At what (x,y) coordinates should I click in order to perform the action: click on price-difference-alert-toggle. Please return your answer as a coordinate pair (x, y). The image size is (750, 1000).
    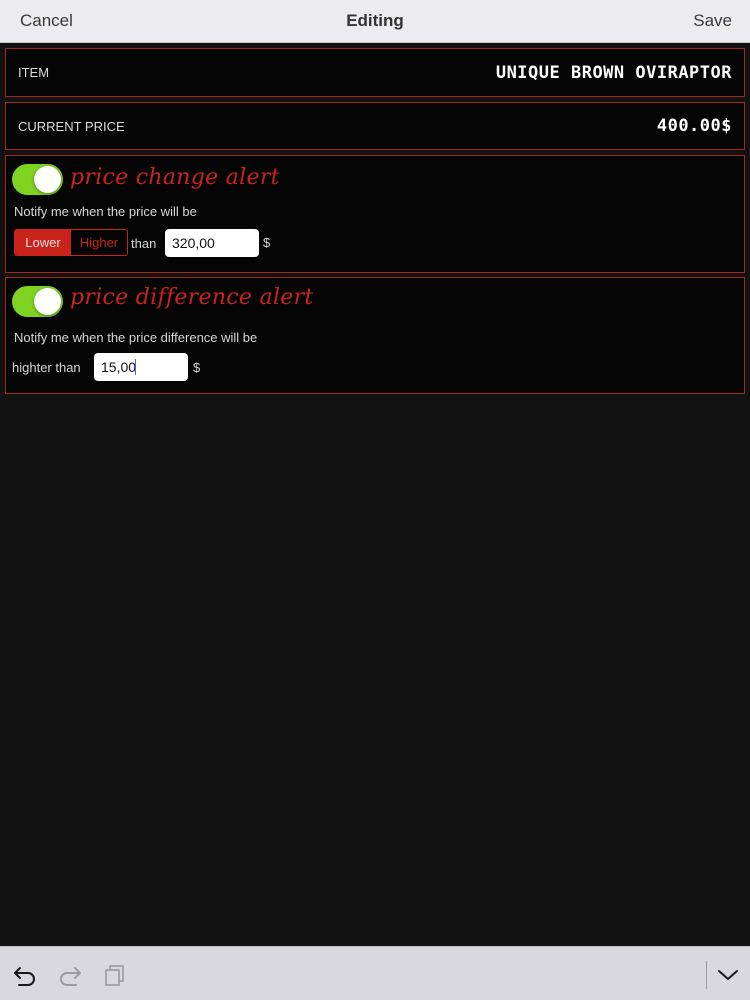
    Looking at the image, I should click on (37, 301).